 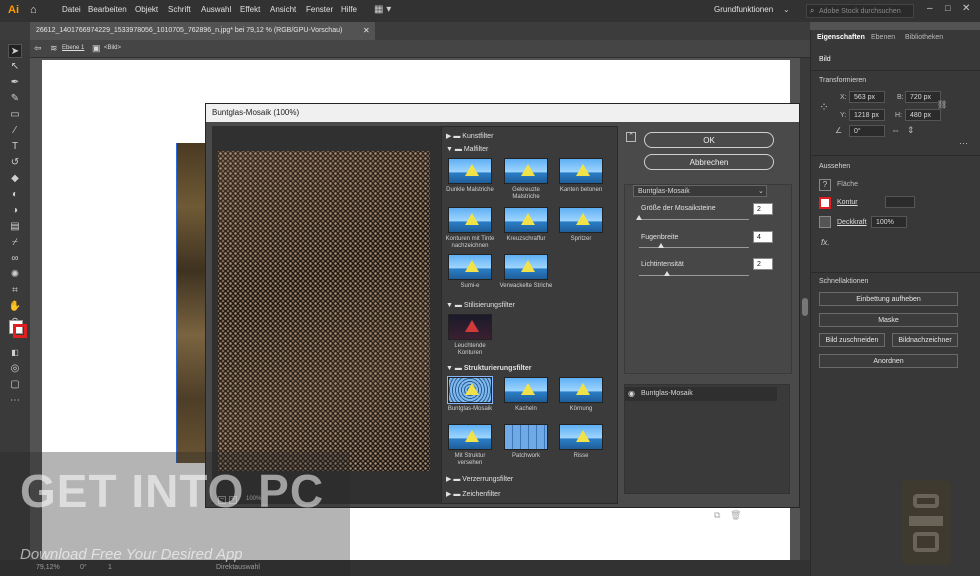 What do you see at coordinates (924, 37) in the screenshot?
I see `tab-bibliotheken: Bibliotheken` at bounding box center [924, 37].